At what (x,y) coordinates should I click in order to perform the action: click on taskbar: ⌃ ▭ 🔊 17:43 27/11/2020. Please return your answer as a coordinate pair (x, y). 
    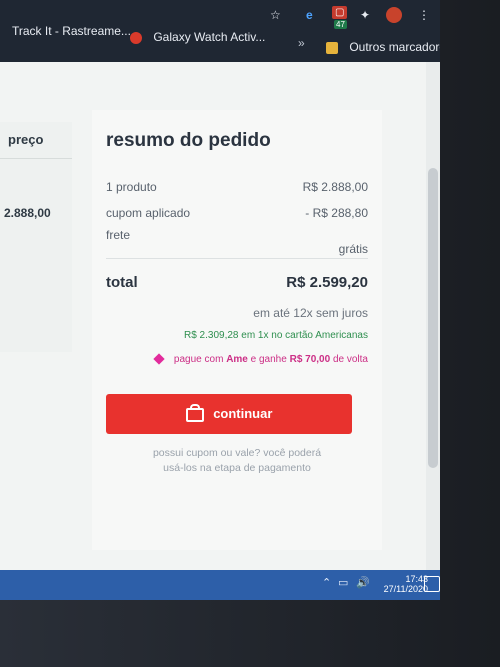
    Looking at the image, I should click on (220, 585).